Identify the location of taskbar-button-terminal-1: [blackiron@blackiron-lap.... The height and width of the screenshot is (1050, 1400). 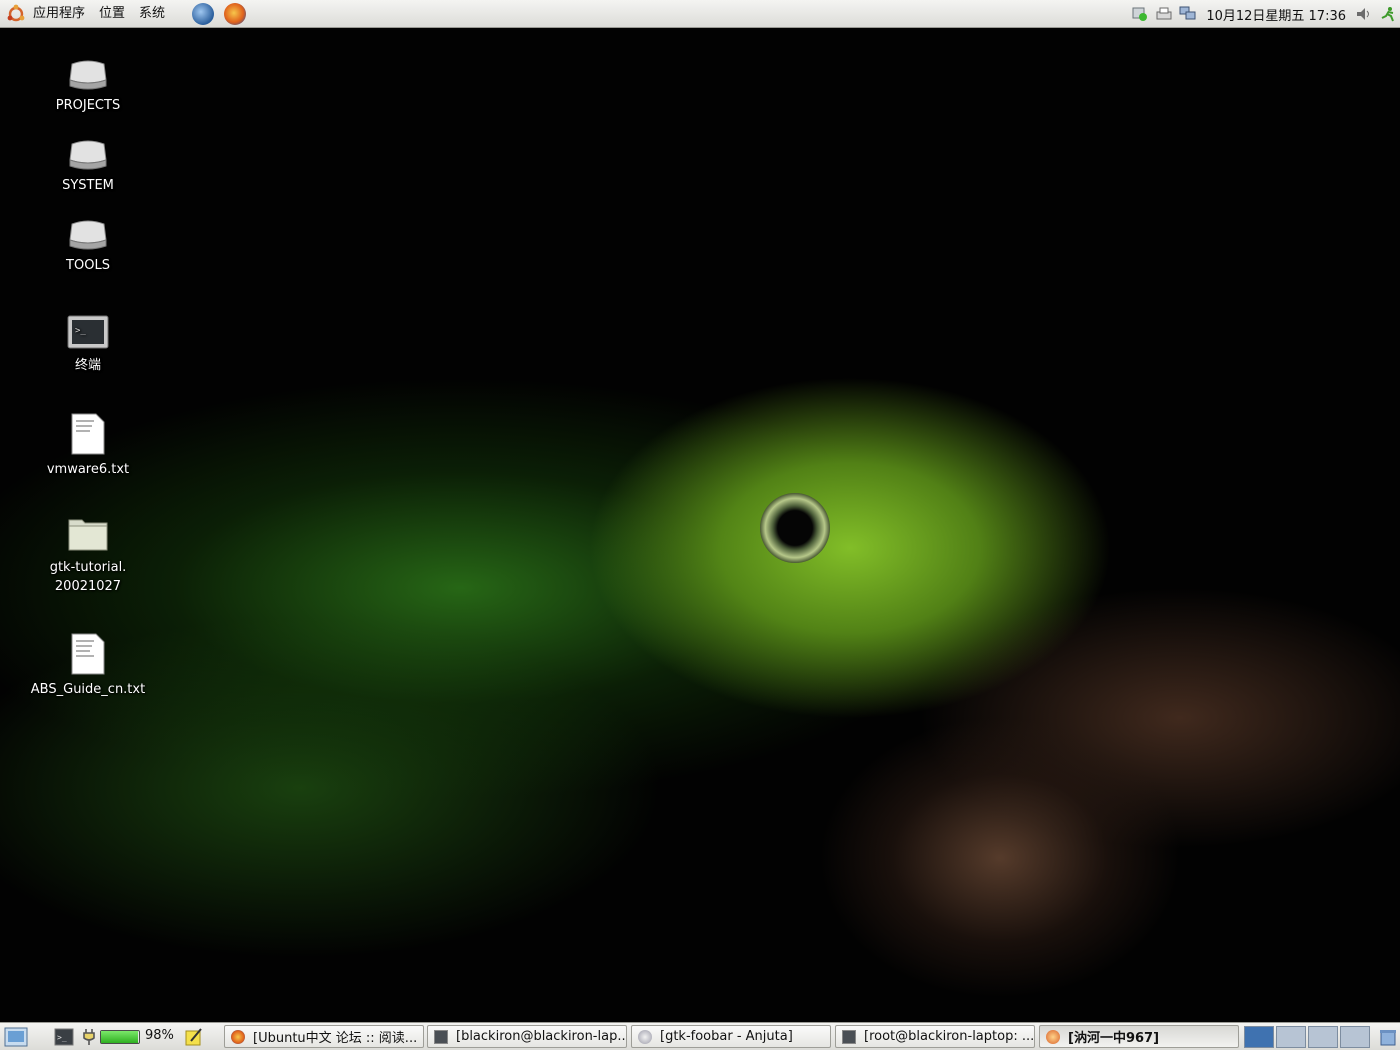
(527, 1036).